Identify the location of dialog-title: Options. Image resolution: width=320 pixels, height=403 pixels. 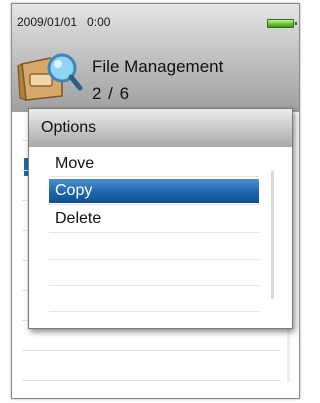
(69, 127).